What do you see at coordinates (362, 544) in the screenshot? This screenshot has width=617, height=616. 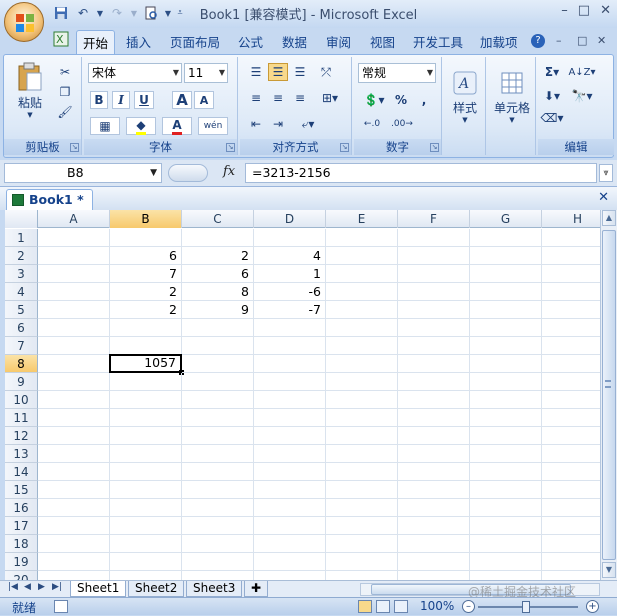 I see `cell-e18` at bounding box center [362, 544].